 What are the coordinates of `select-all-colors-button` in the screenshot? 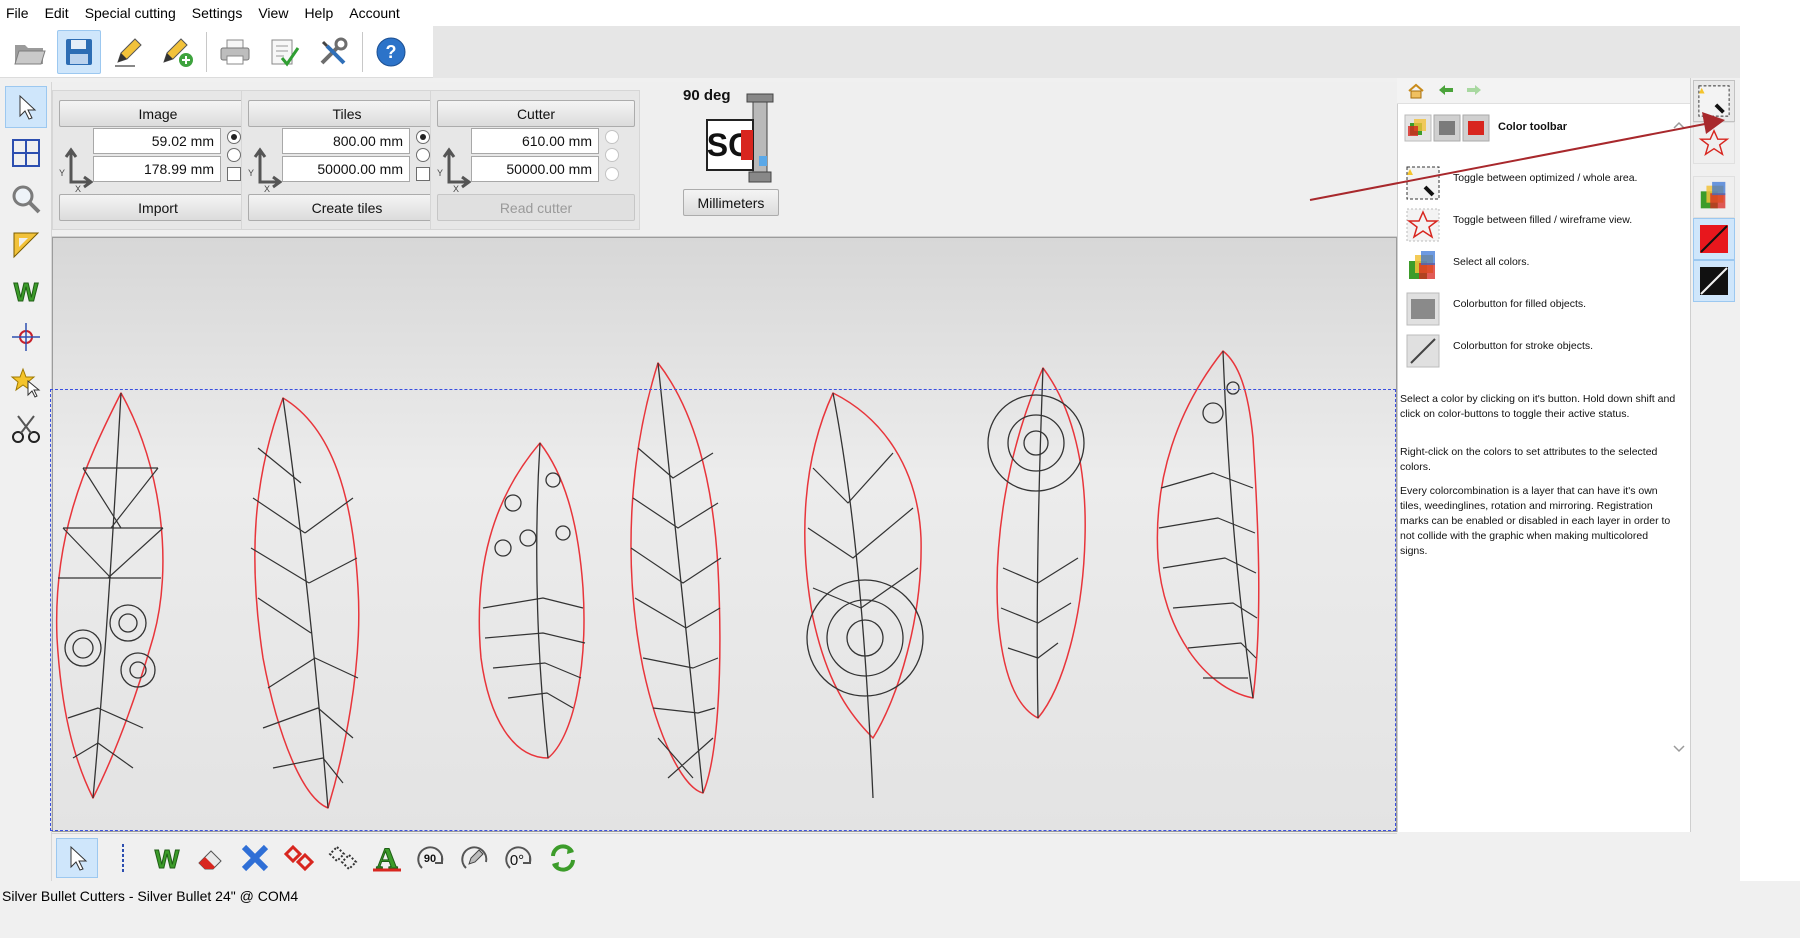 It's located at (1714, 197).